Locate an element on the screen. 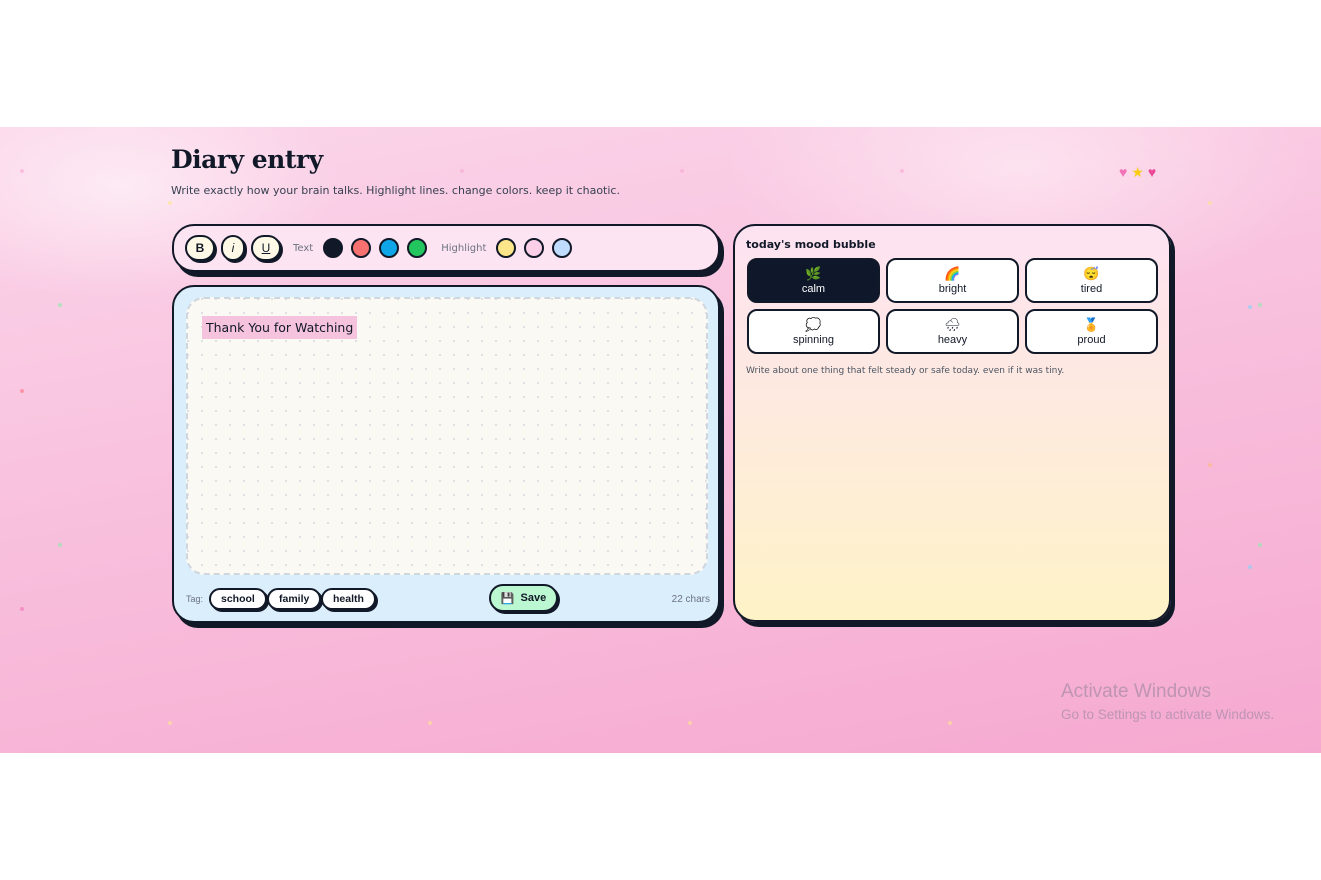  floppy-disk-icon: 💾 is located at coordinates (507, 598).